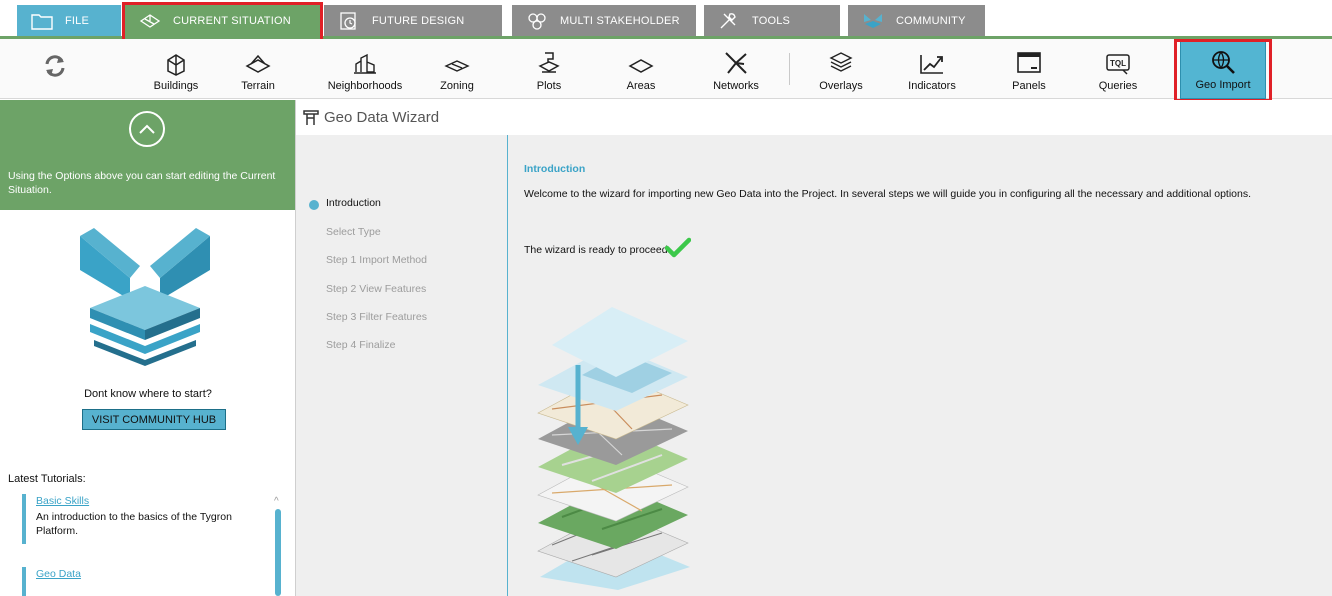  I want to click on toolbar-label: Indicators, so click(932, 86).